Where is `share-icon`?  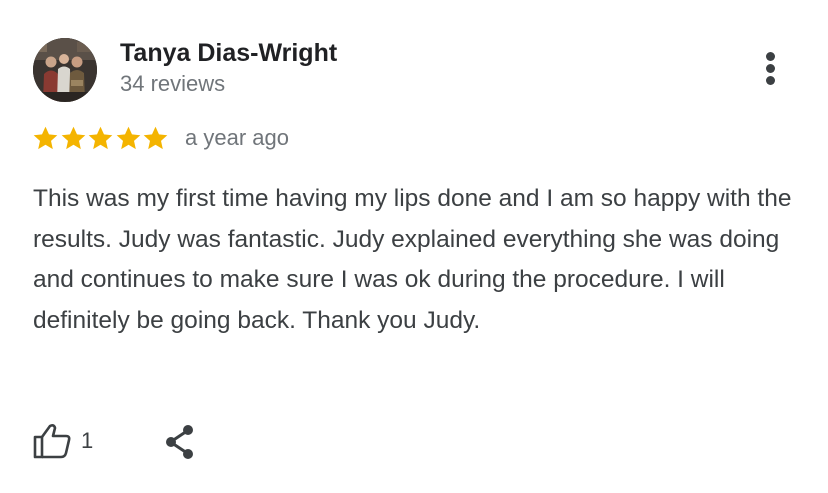 share-icon is located at coordinates (179, 442).